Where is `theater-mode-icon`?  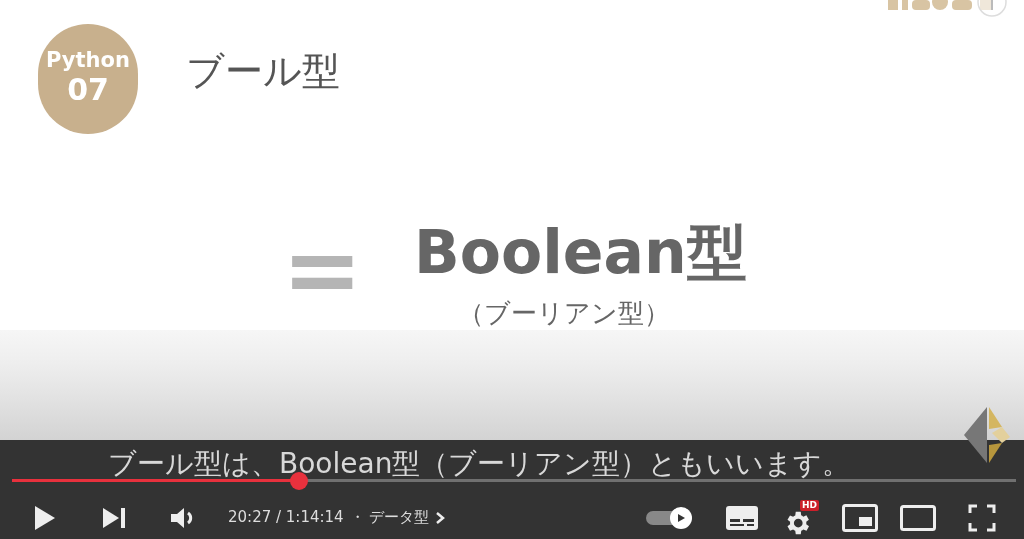
theater-mode-icon is located at coordinates (918, 517).